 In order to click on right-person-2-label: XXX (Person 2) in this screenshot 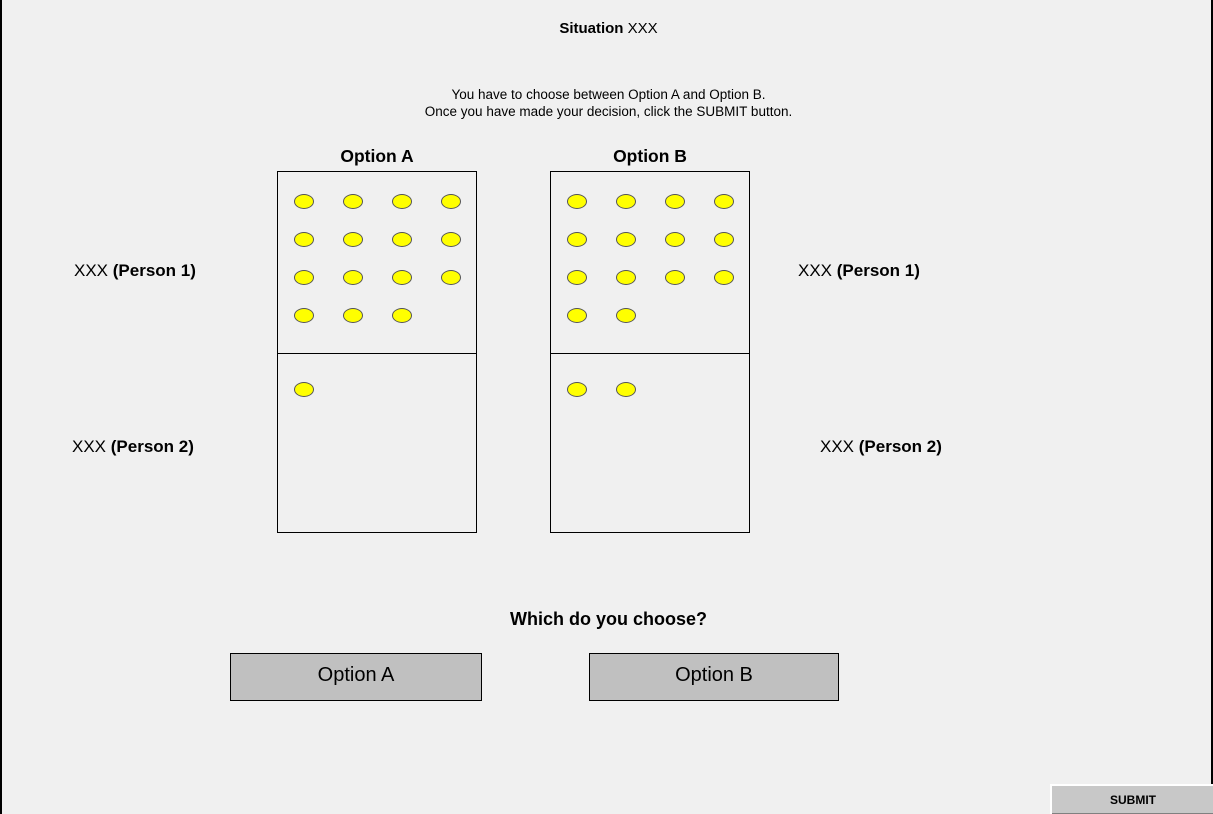, I will do `click(881, 447)`.